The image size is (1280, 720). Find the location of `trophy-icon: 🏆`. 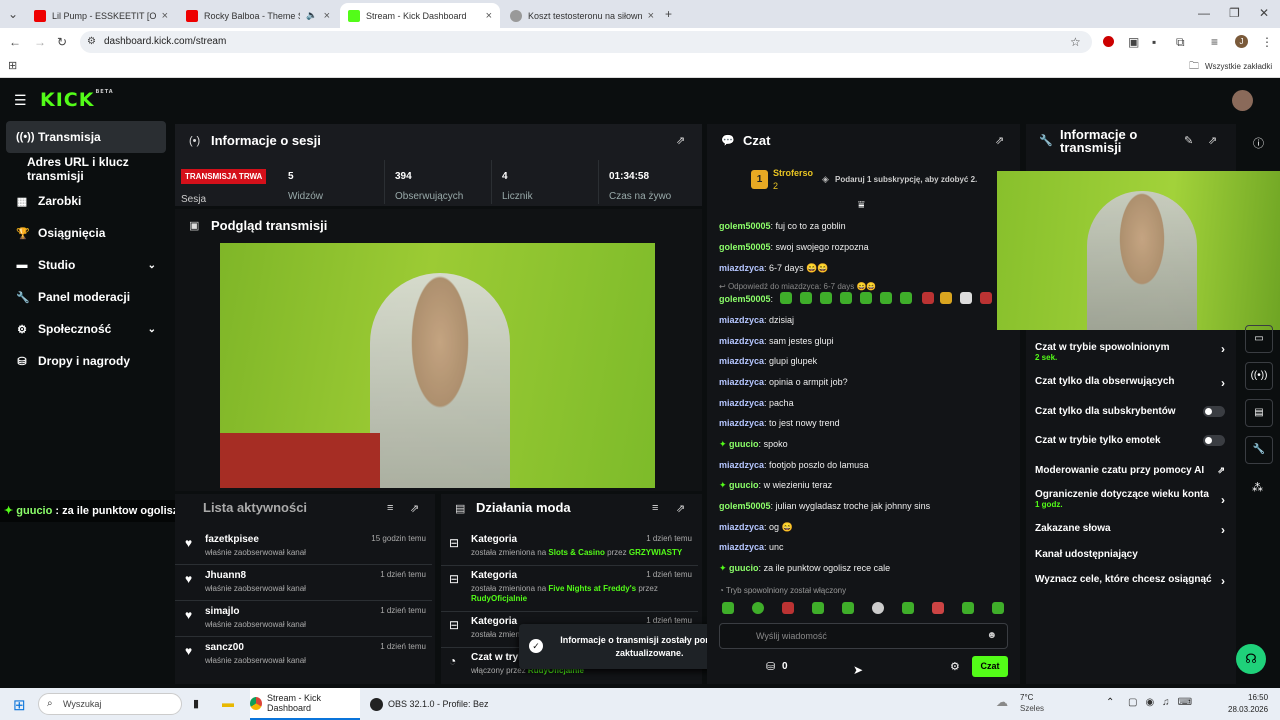

trophy-icon: 🏆 is located at coordinates (23, 233).